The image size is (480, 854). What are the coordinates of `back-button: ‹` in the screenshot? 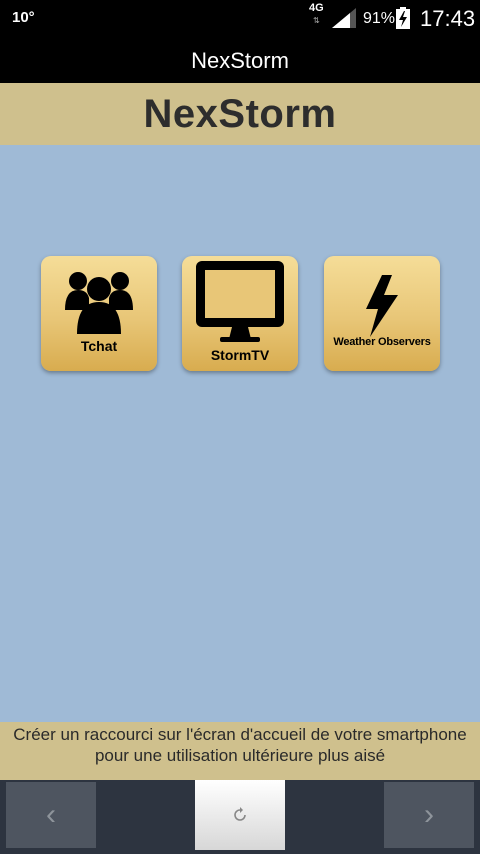 It's located at (51, 815).